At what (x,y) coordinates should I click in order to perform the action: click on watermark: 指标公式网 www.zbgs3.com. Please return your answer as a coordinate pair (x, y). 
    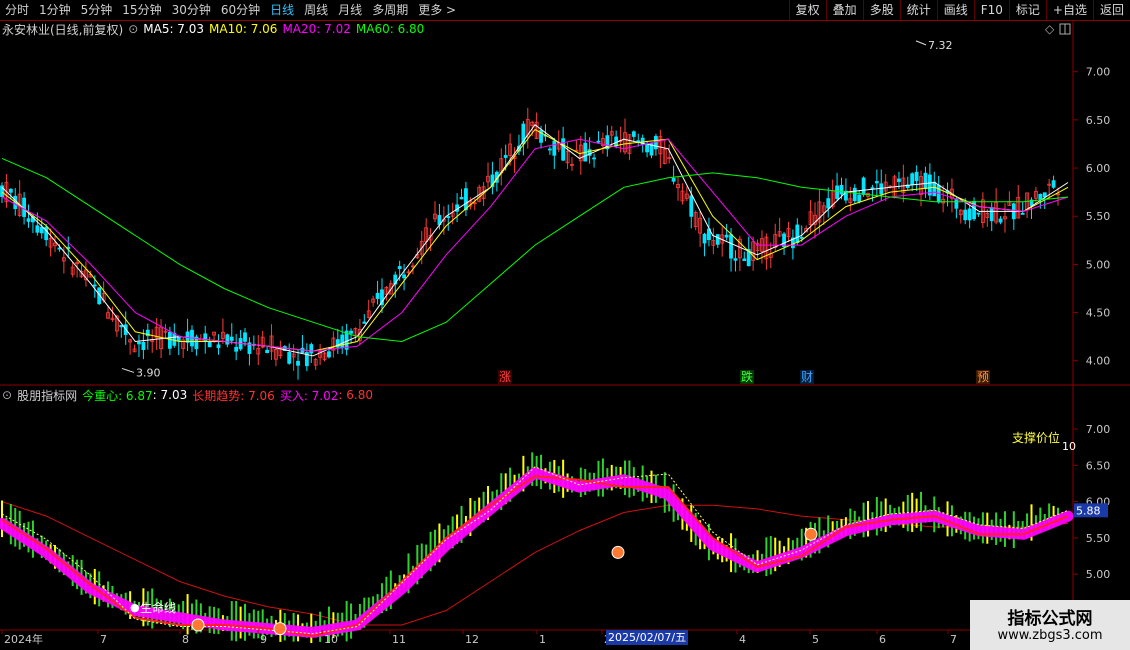
    Looking at the image, I should click on (1050, 625).